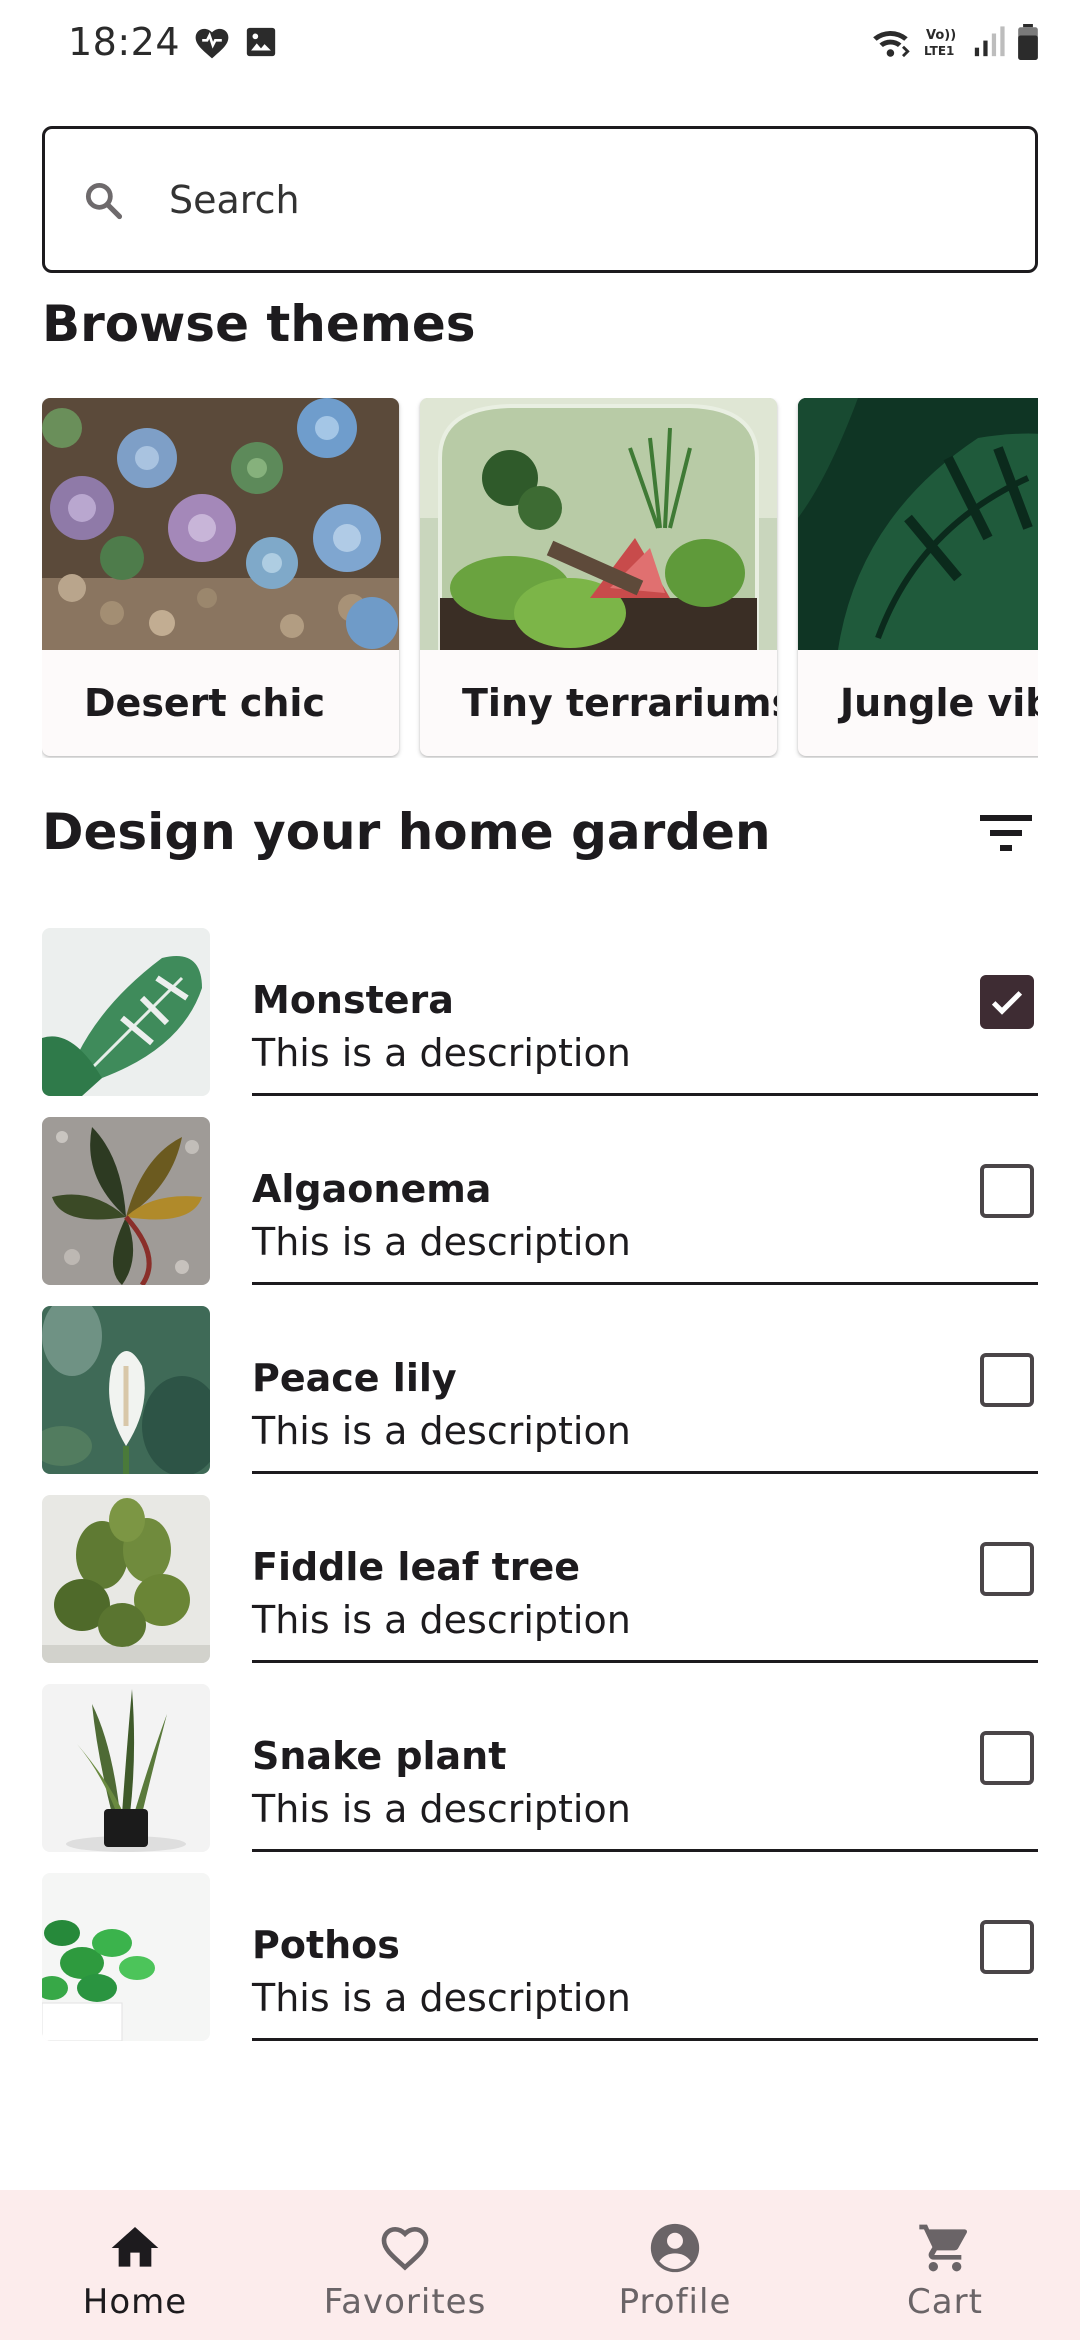 The width and height of the screenshot is (1080, 2340). What do you see at coordinates (372, 1189) in the screenshot?
I see `plant-name: Algaonema` at bounding box center [372, 1189].